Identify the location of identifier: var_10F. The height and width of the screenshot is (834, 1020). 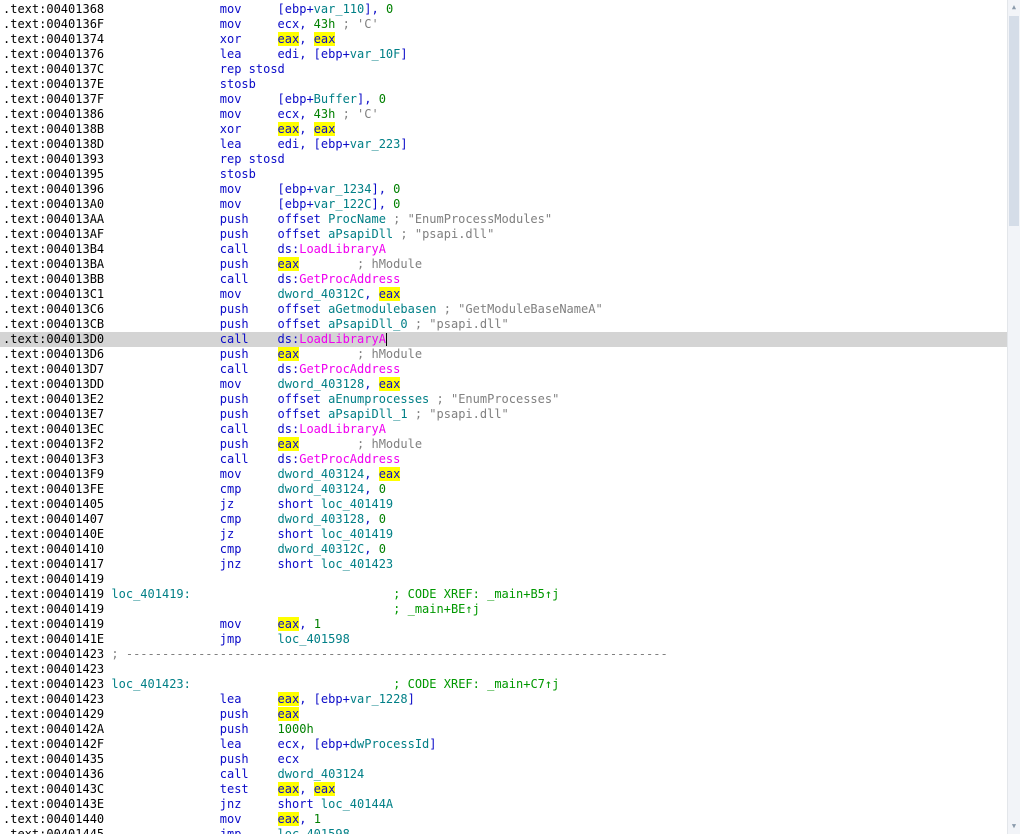
(375, 54).